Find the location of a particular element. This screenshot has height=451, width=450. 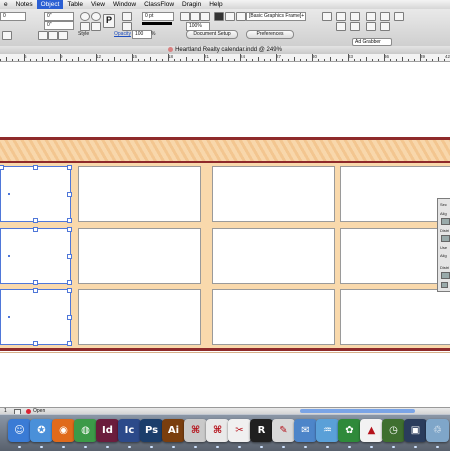

wrap-shape-icon is located at coordinates (241, 16).